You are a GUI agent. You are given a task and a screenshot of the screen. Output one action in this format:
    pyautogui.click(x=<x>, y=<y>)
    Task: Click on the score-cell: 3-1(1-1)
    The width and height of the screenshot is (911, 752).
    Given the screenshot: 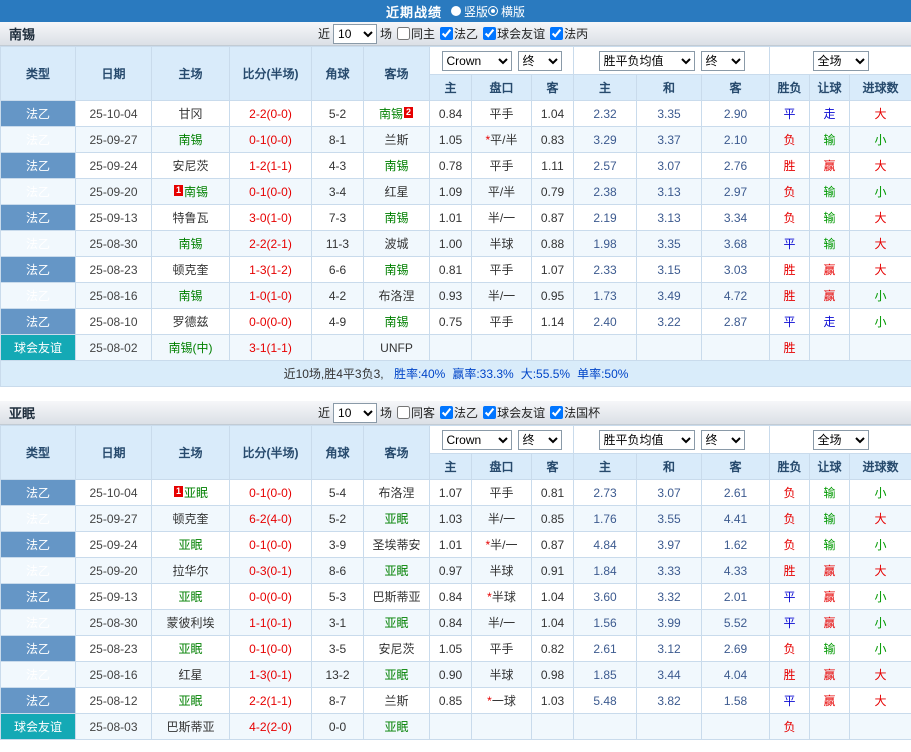 What is the action you would take?
    pyautogui.click(x=270, y=347)
    